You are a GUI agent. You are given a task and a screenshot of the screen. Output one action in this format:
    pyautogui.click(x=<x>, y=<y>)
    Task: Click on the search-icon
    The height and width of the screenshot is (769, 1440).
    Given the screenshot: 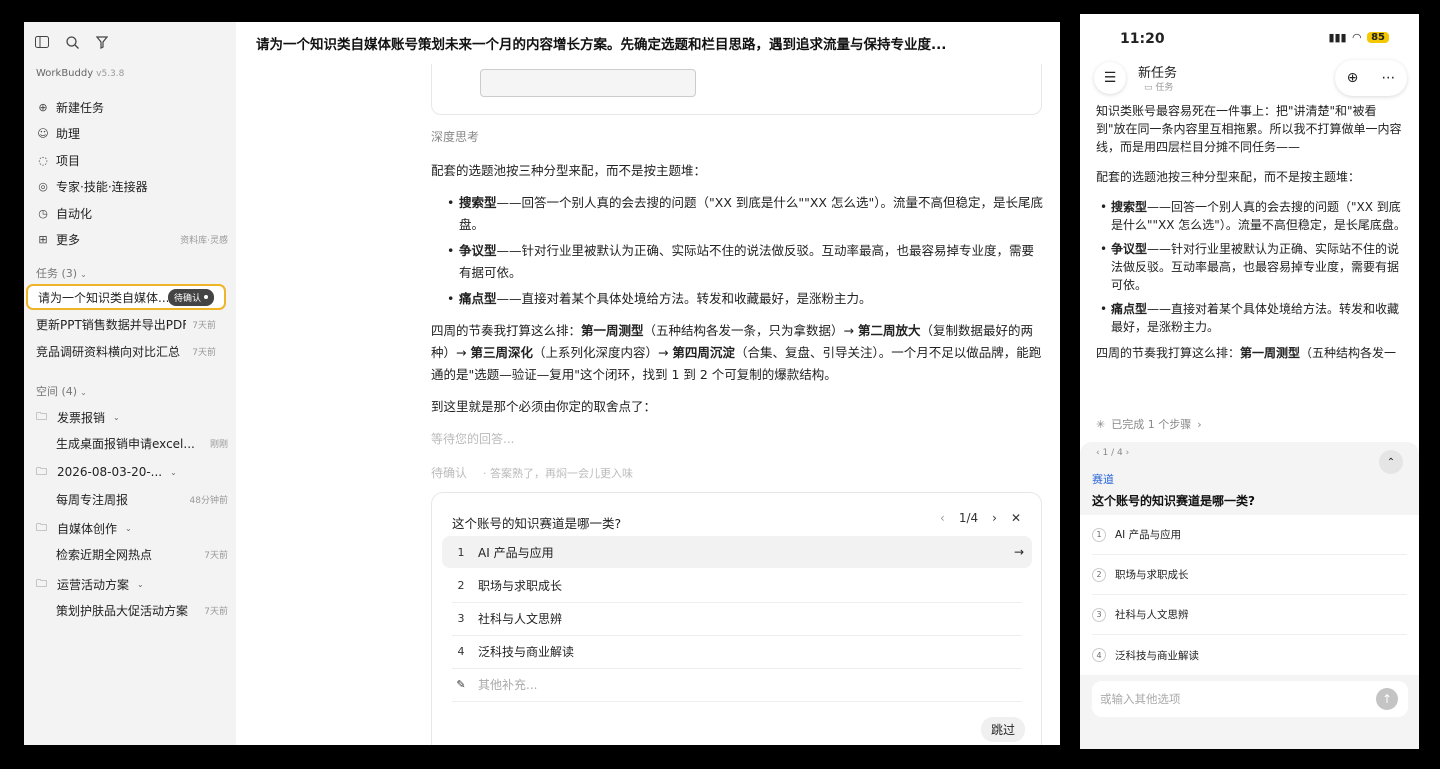 What is the action you would take?
    pyautogui.click(x=72, y=42)
    